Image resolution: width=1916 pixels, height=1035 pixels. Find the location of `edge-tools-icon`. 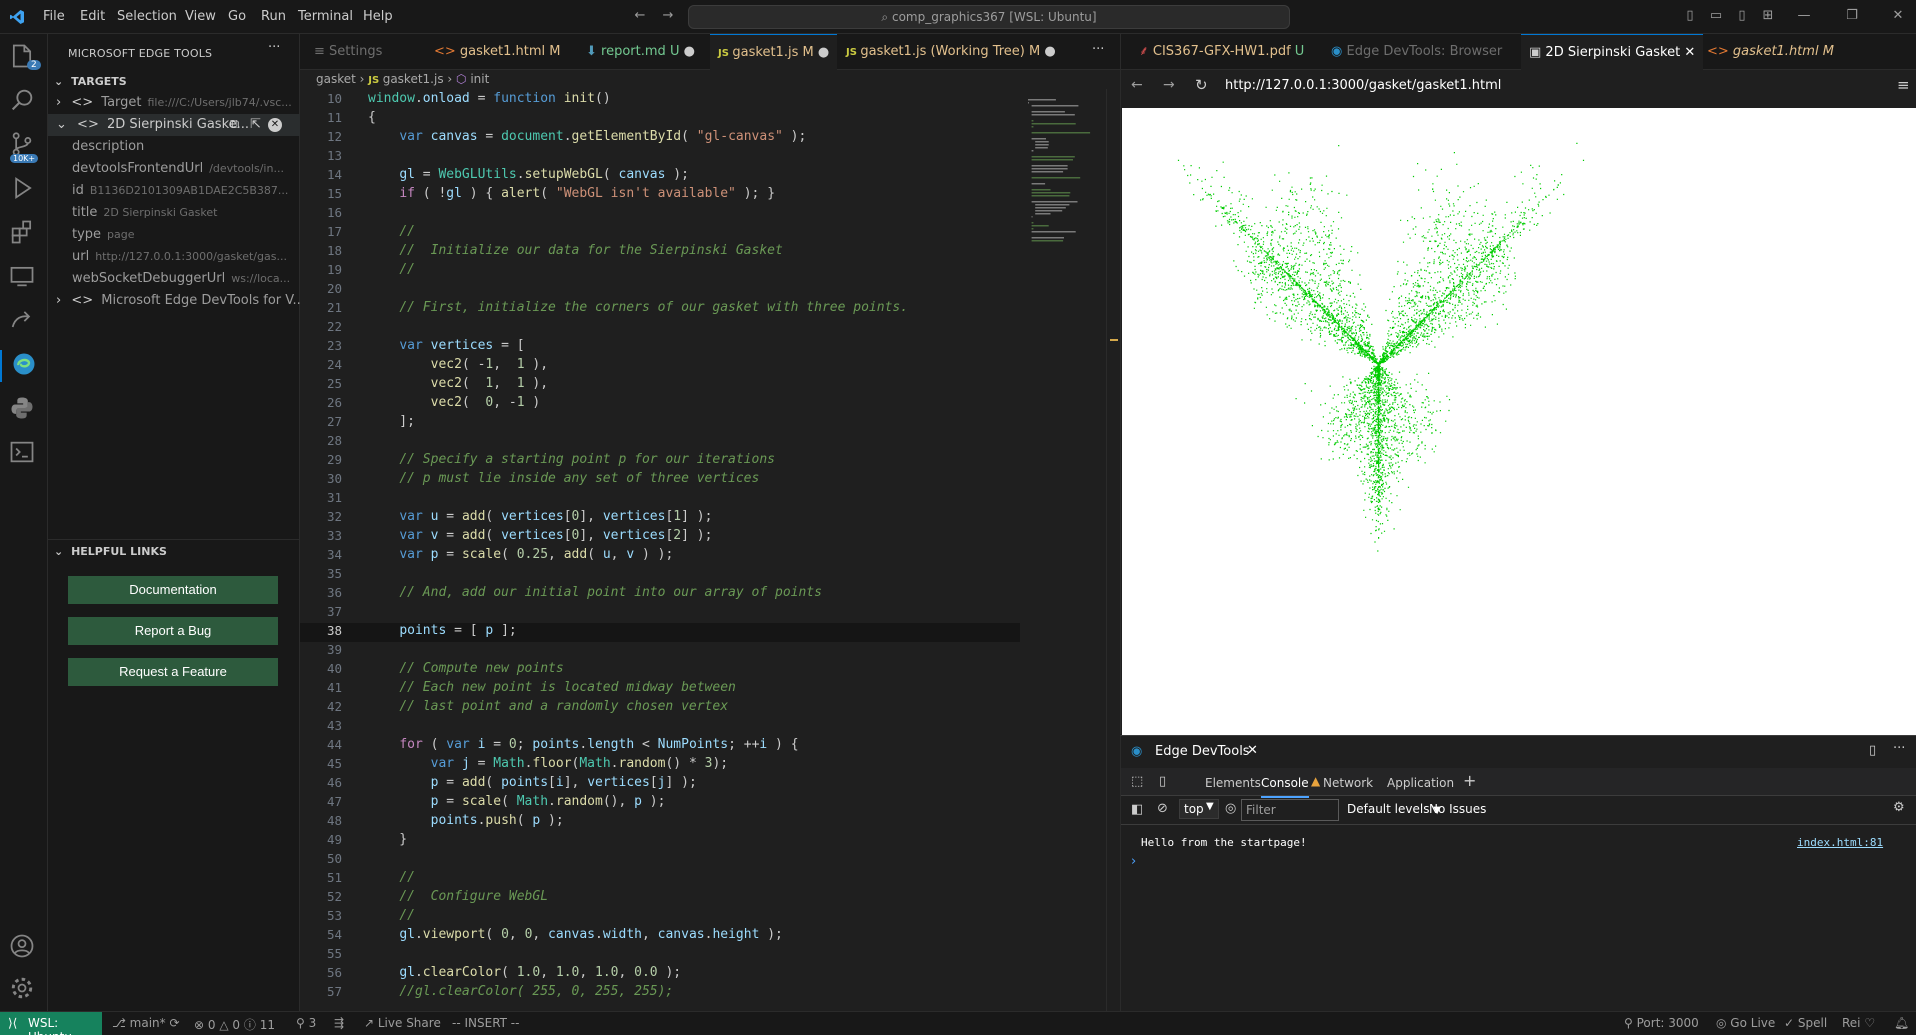

edge-tools-icon is located at coordinates (24, 366).